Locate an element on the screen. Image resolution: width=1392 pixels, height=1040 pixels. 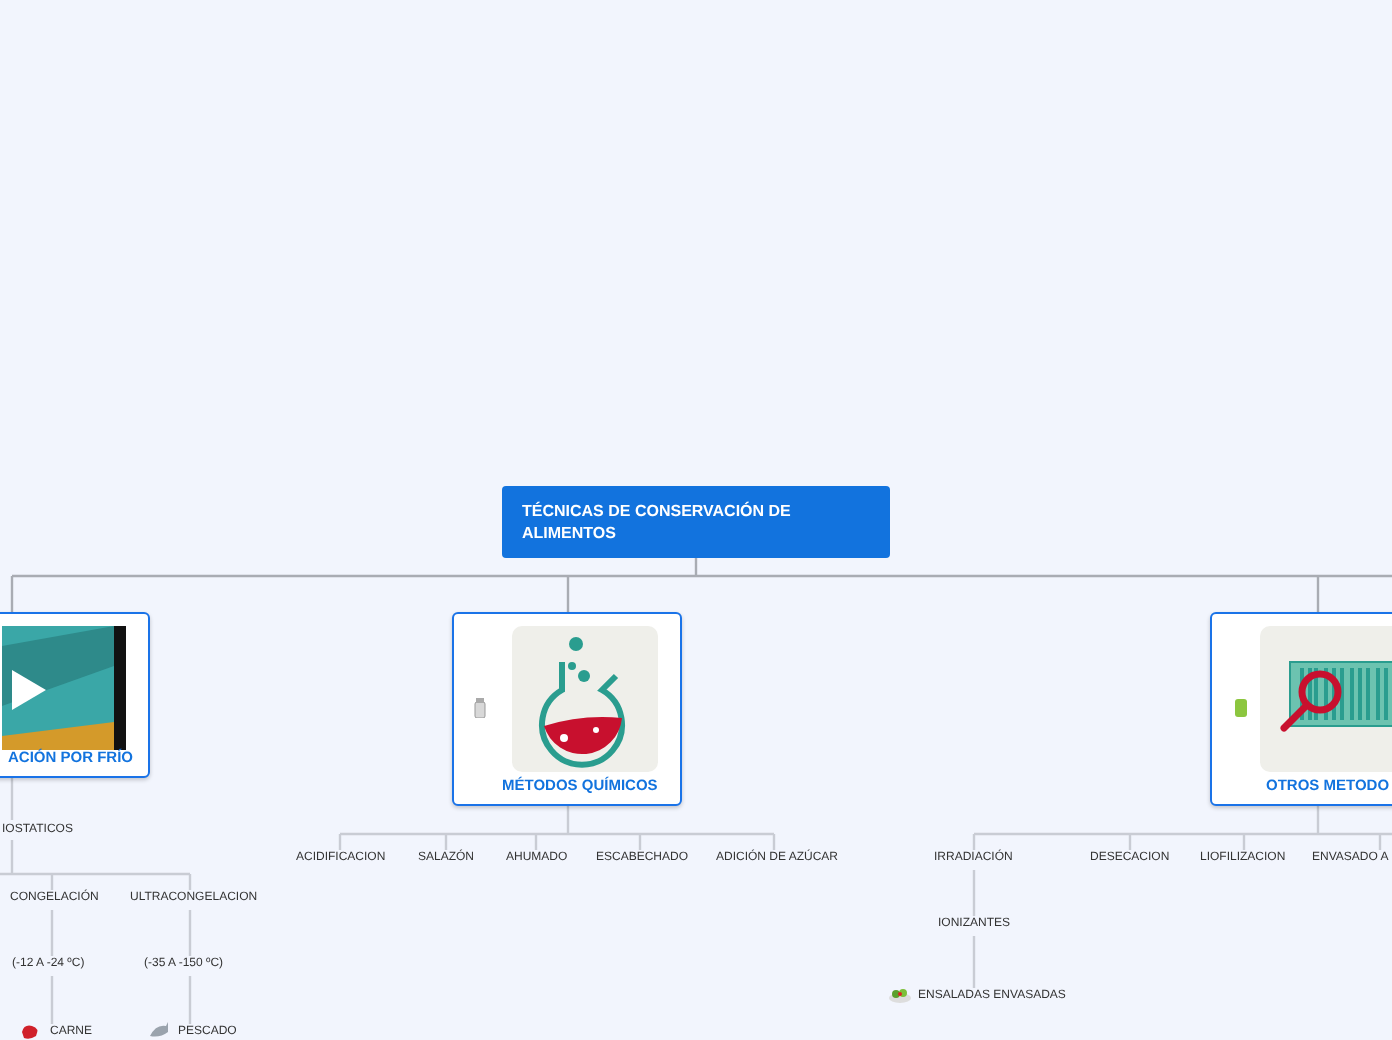
fish-icon is located at coordinates (159, 1031).